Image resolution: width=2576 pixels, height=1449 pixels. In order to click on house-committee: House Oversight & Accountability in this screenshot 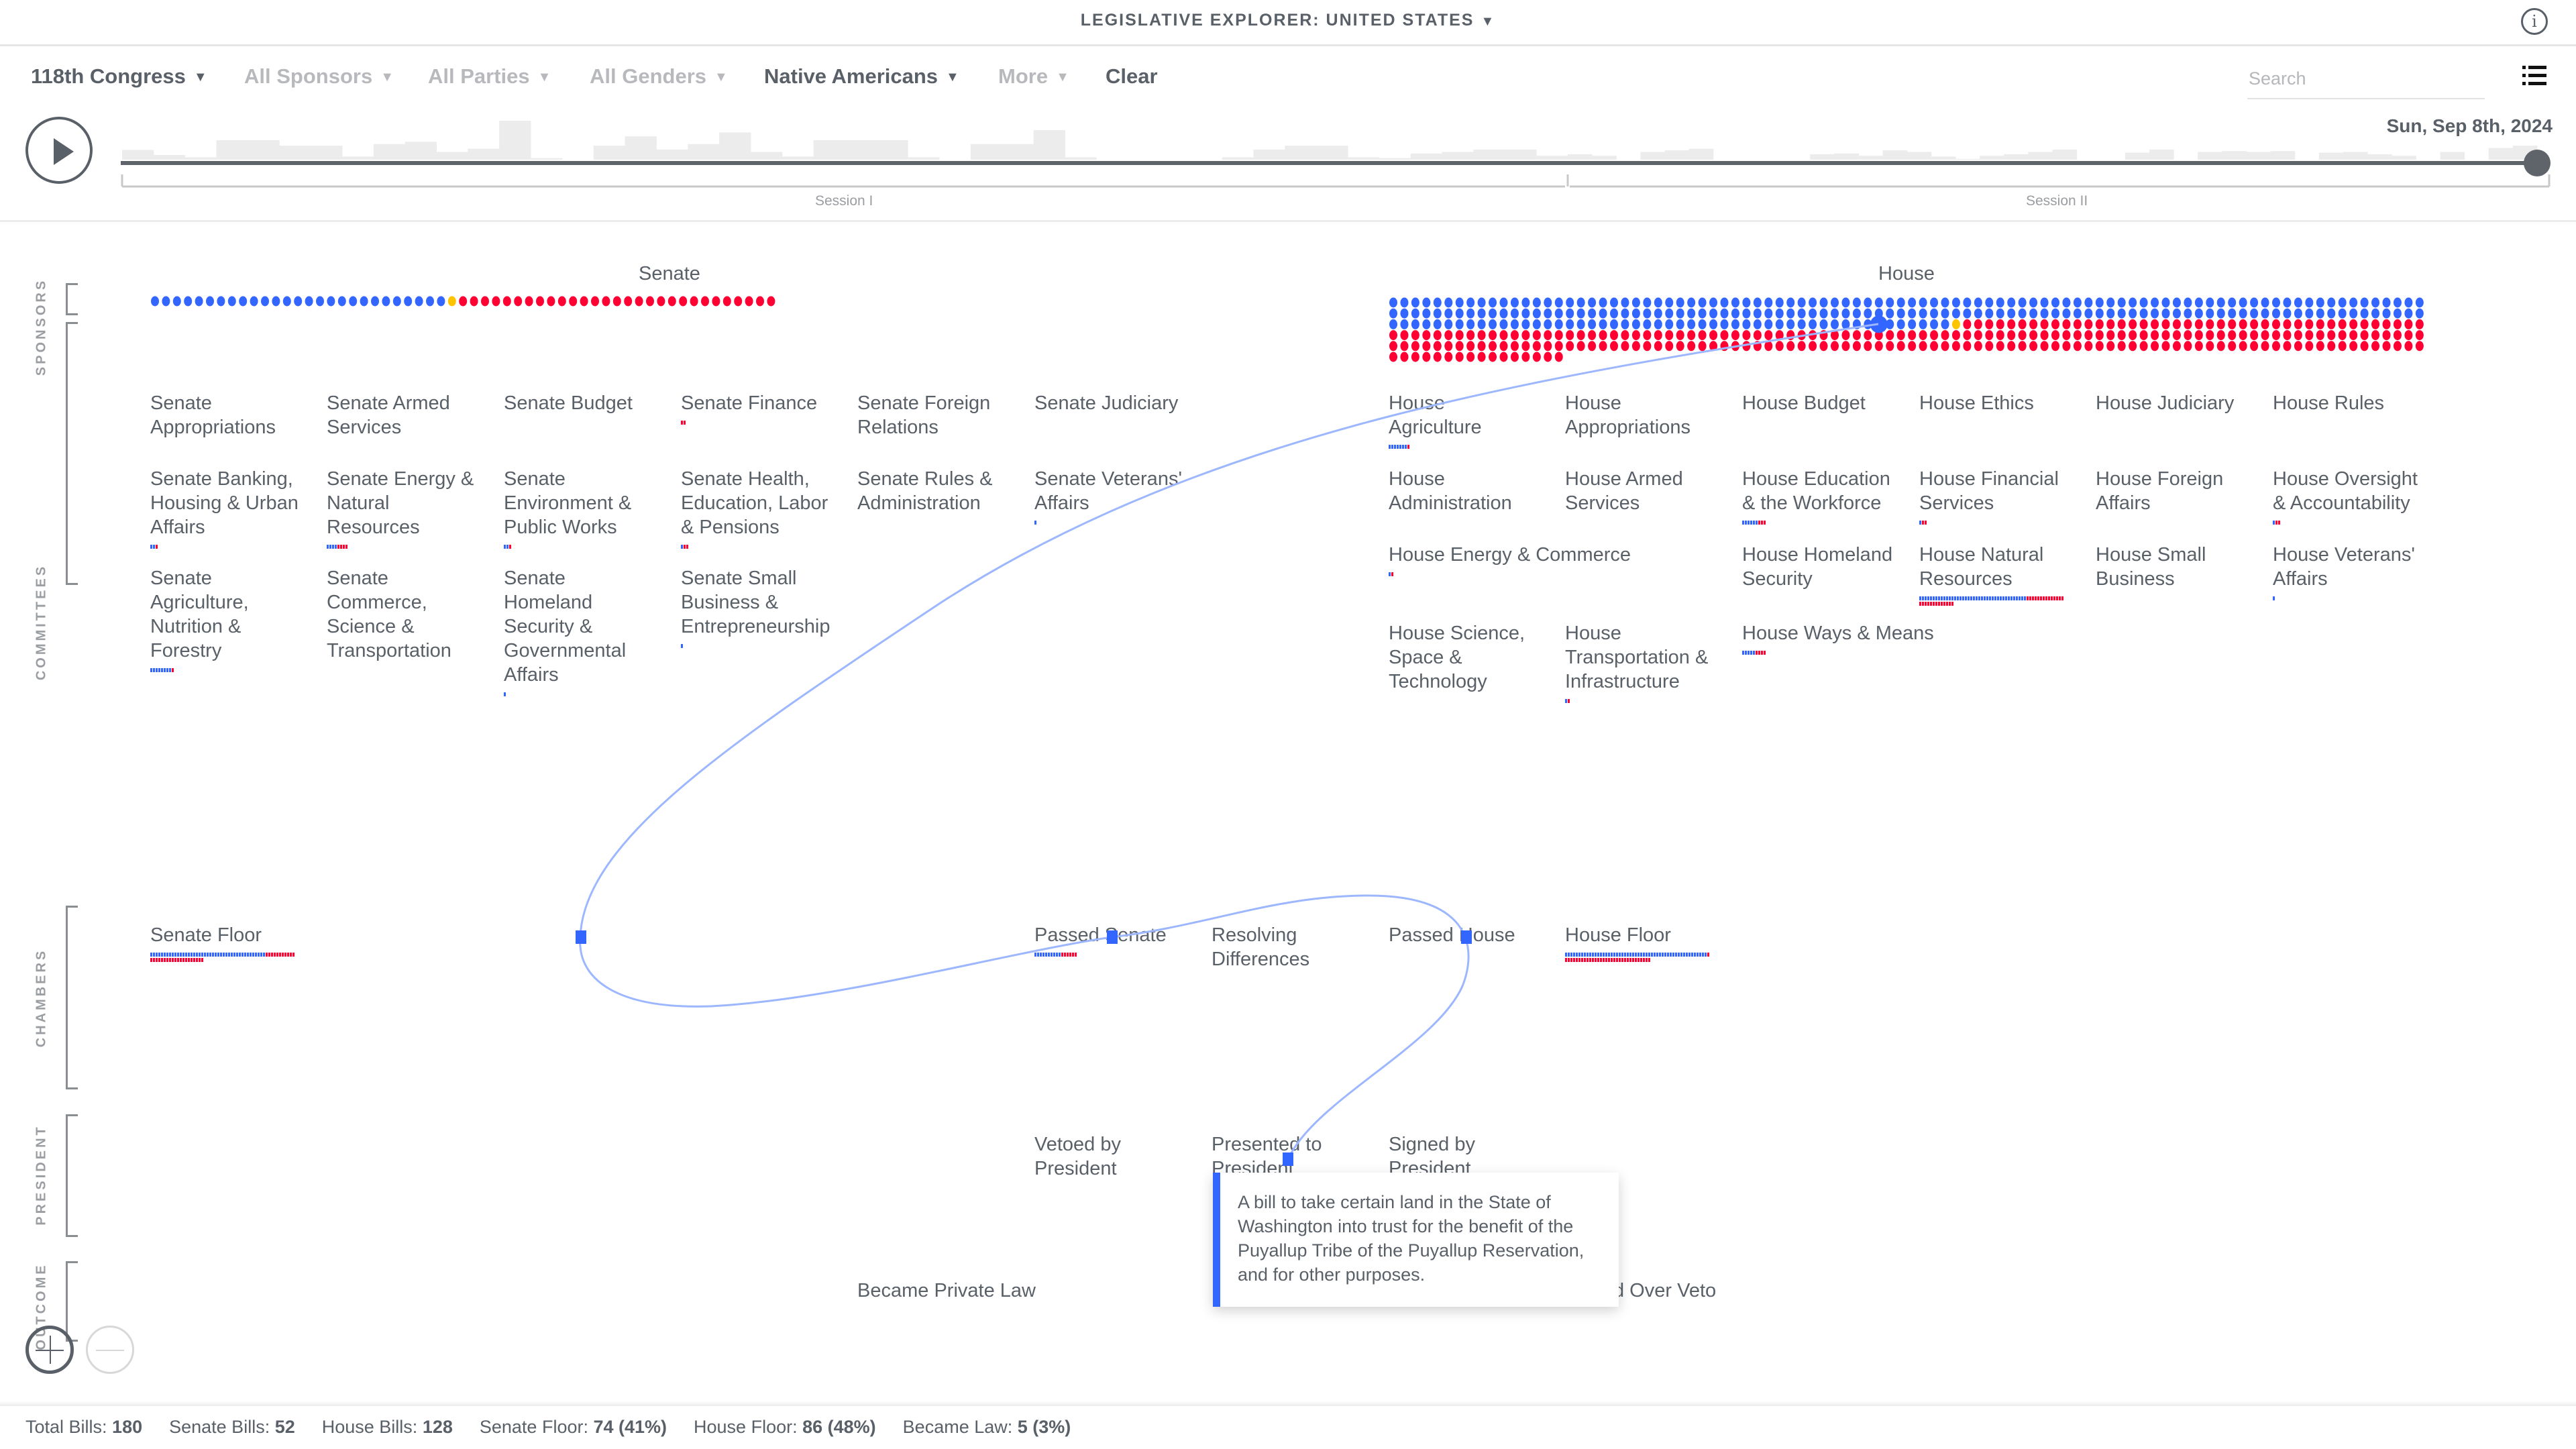, I will do `click(2345, 496)`.